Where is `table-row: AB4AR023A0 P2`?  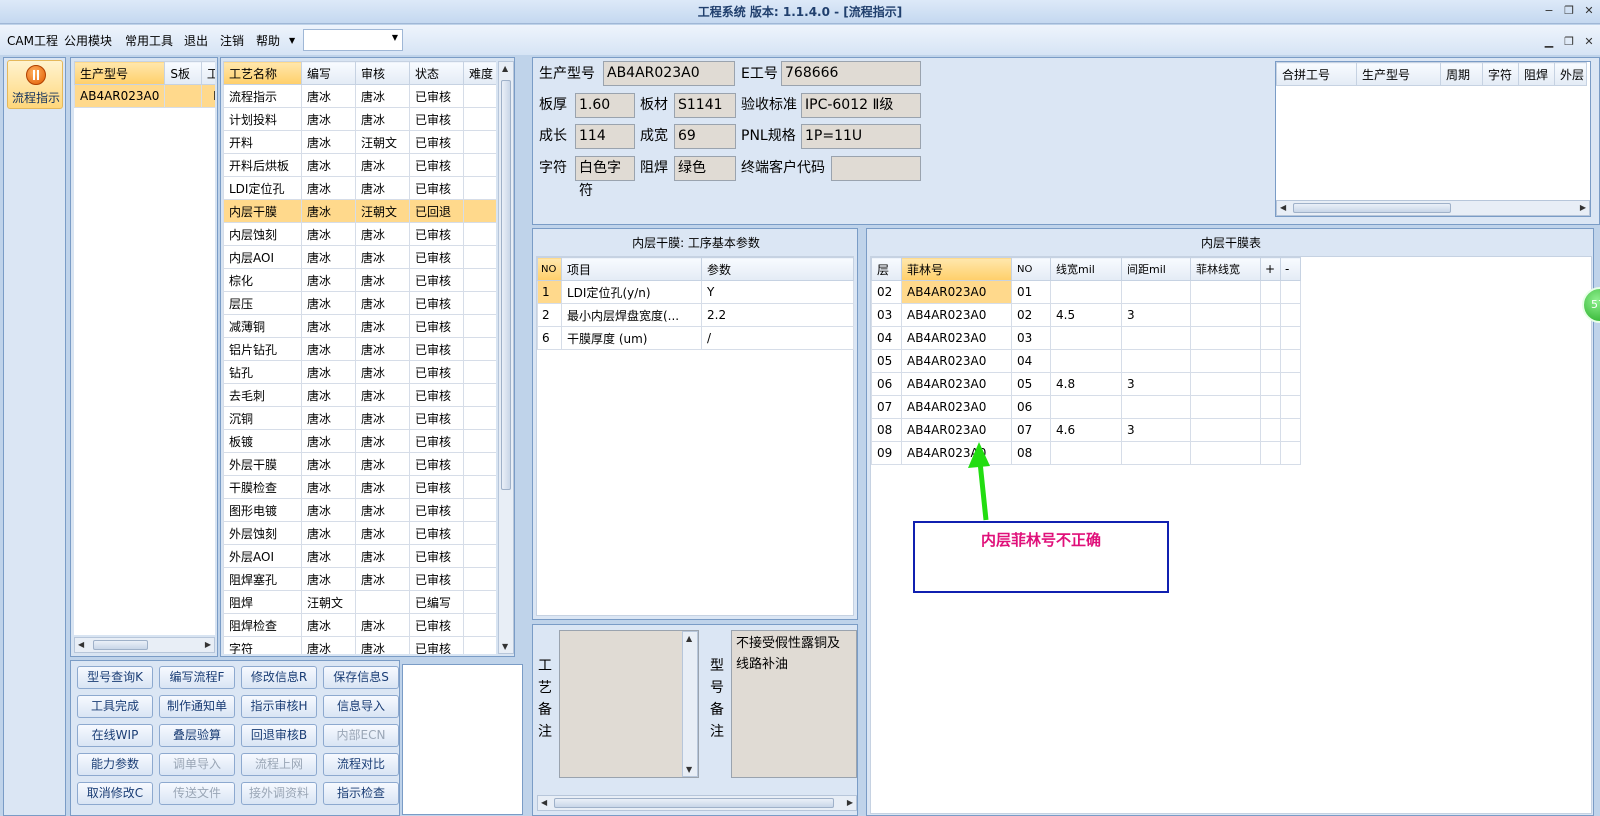 table-row: AB4AR023A0 P2 is located at coordinates (144, 96).